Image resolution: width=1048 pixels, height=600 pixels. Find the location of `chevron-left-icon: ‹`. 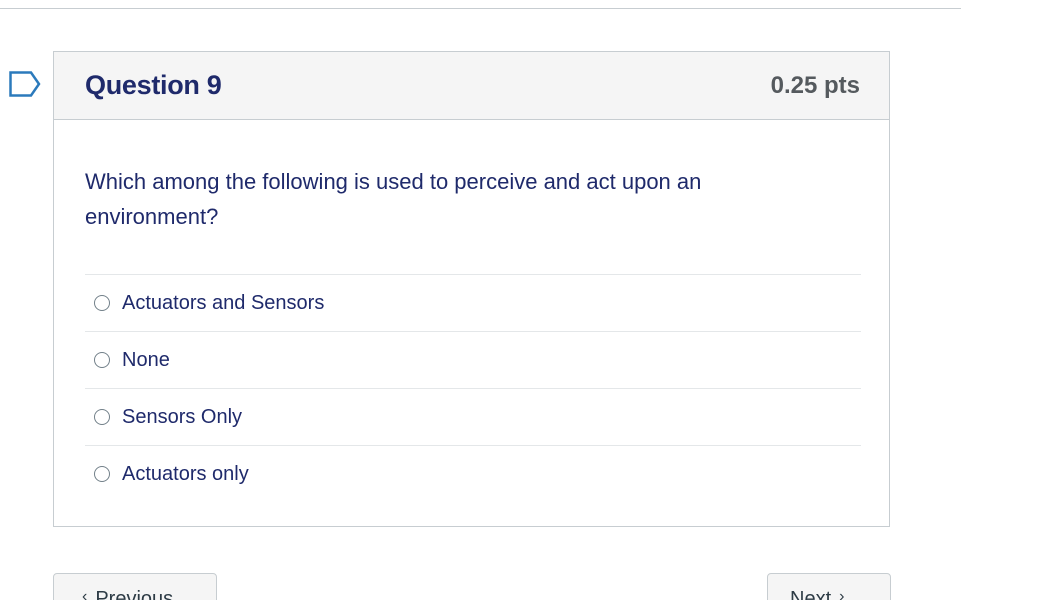

chevron-left-icon: ‹ is located at coordinates (85, 594).